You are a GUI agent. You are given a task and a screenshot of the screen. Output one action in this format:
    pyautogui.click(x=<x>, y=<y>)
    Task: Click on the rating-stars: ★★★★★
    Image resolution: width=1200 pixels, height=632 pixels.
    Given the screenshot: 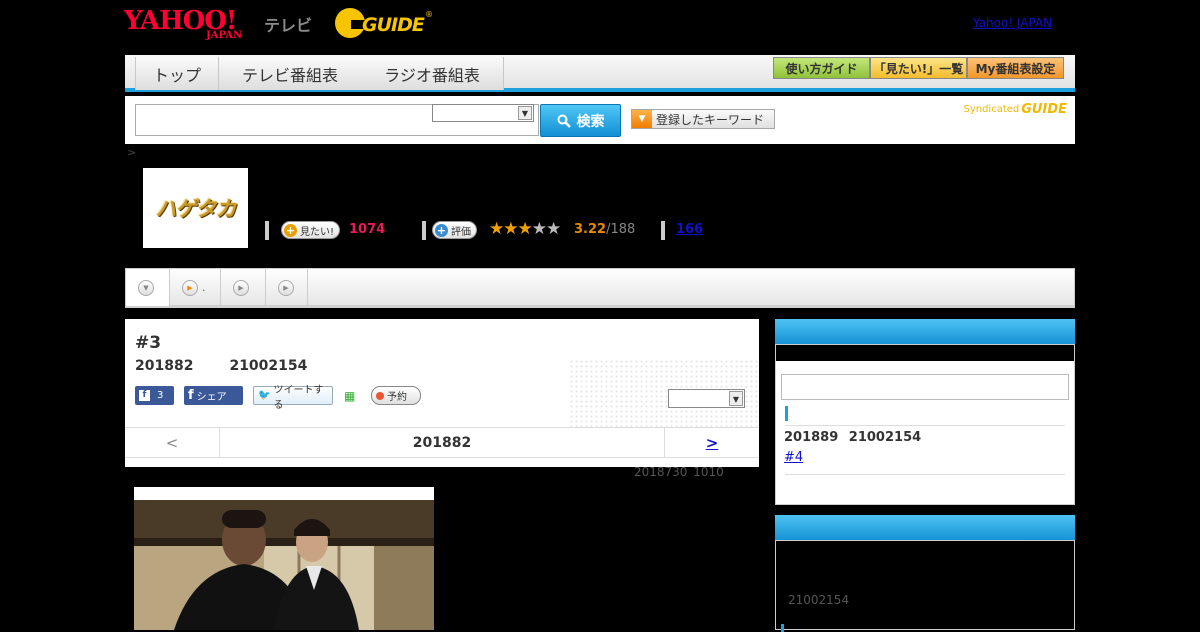 What is the action you would take?
    pyautogui.click(x=525, y=229)
    